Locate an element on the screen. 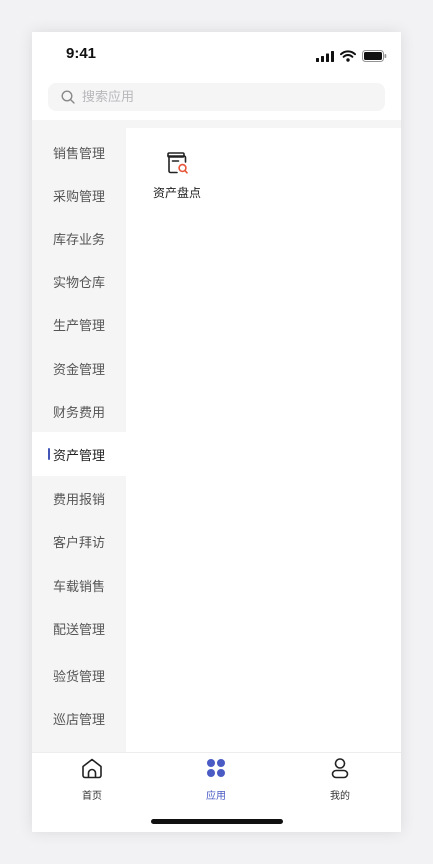 This screenshot has height=864, width=433. wifi-icon is located at coordinates (348, 56).